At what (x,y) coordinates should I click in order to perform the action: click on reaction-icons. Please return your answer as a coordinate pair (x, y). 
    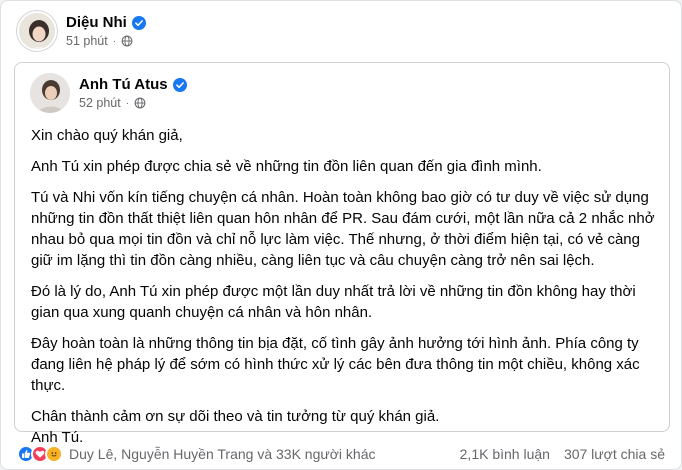
    Looking at the image, I should click on (40, 454).